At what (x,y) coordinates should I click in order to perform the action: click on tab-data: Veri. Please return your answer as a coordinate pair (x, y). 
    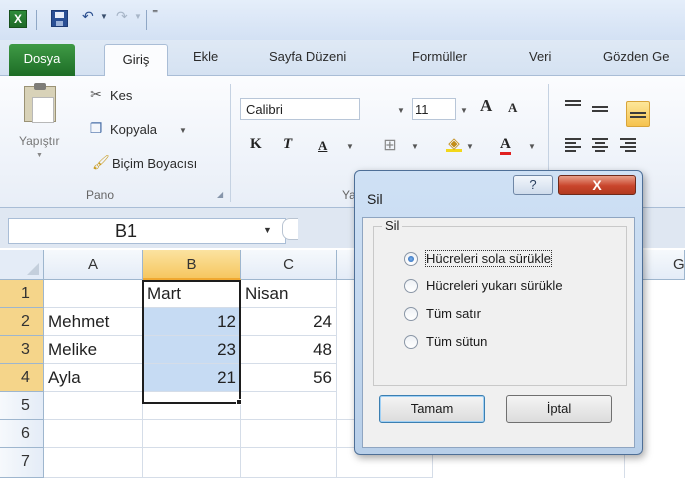
    Looking at the image, I should click on (540, 56).